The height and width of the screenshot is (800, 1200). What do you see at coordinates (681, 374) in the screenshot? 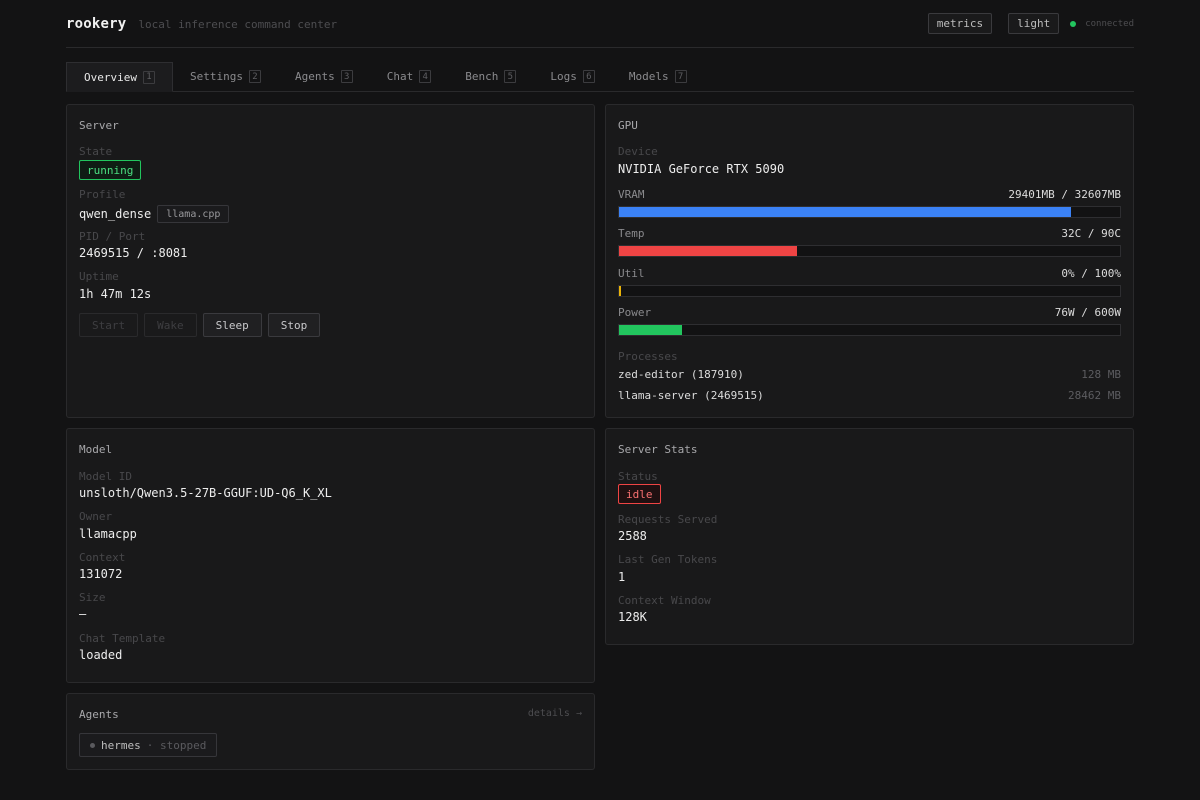
I see `process-name: zed-editor (187910)` at bounding box center [681, 374].